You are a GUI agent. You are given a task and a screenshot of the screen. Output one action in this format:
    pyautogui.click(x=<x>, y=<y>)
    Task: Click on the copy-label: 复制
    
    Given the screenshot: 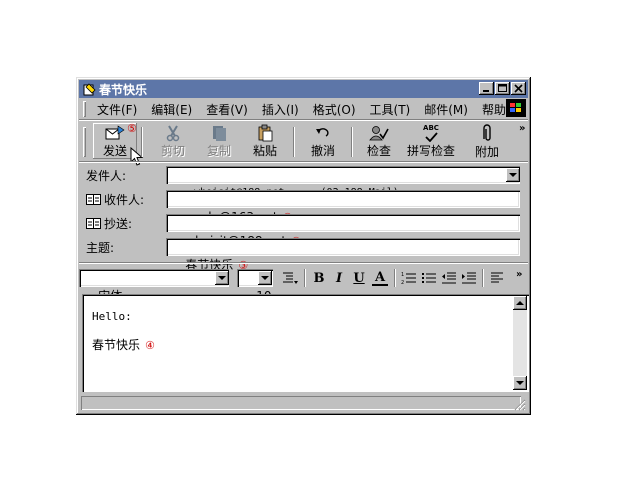 What is the action you would take?
    pyautogui.click(x=218, y=151)
    